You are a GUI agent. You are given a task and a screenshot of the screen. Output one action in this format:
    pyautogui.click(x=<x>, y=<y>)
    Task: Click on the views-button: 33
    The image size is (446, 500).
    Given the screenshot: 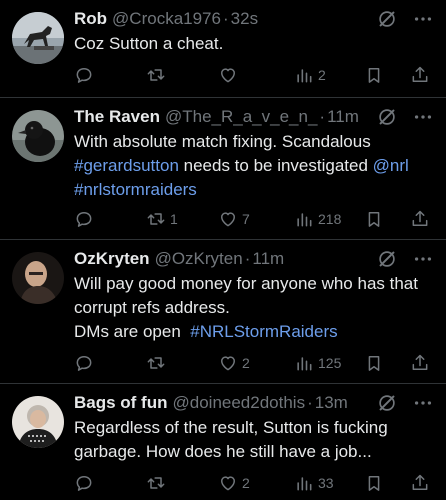 What is the action you would take?
    pyautogui.click(x=314, y=483)
    